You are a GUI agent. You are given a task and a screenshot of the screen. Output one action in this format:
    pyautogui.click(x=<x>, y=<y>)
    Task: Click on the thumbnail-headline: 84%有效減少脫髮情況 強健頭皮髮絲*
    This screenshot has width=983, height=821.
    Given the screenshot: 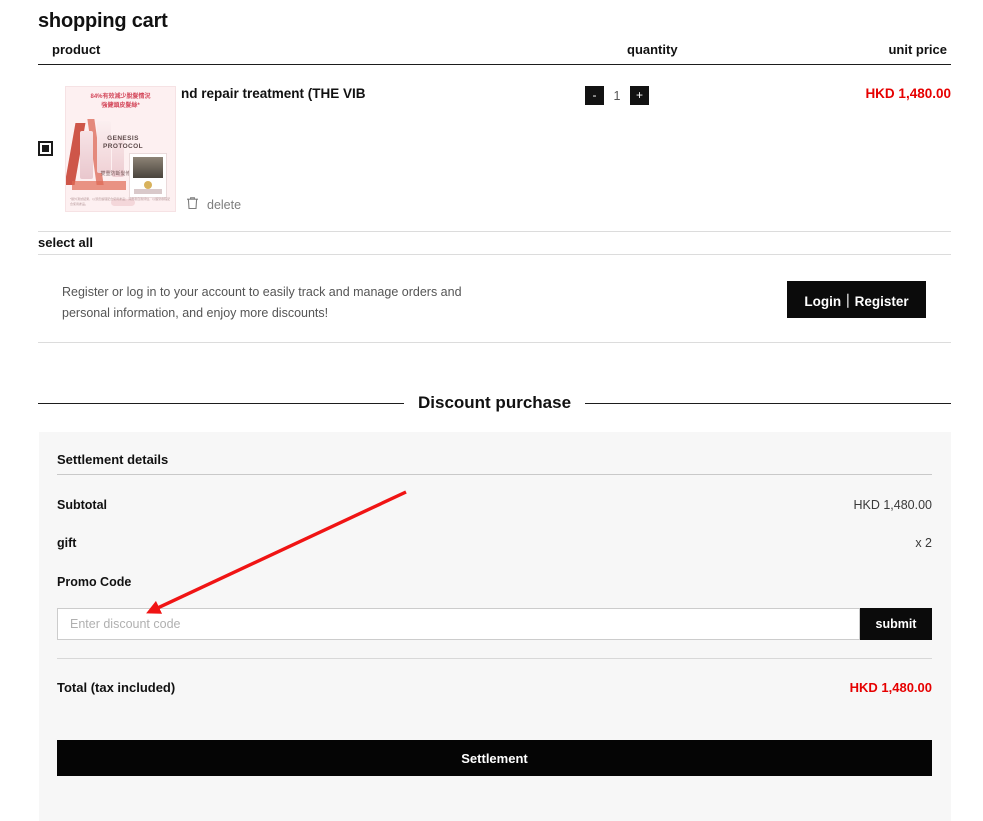 What is the action you would take?
    pyautogui.click(x=120, y=101)
    